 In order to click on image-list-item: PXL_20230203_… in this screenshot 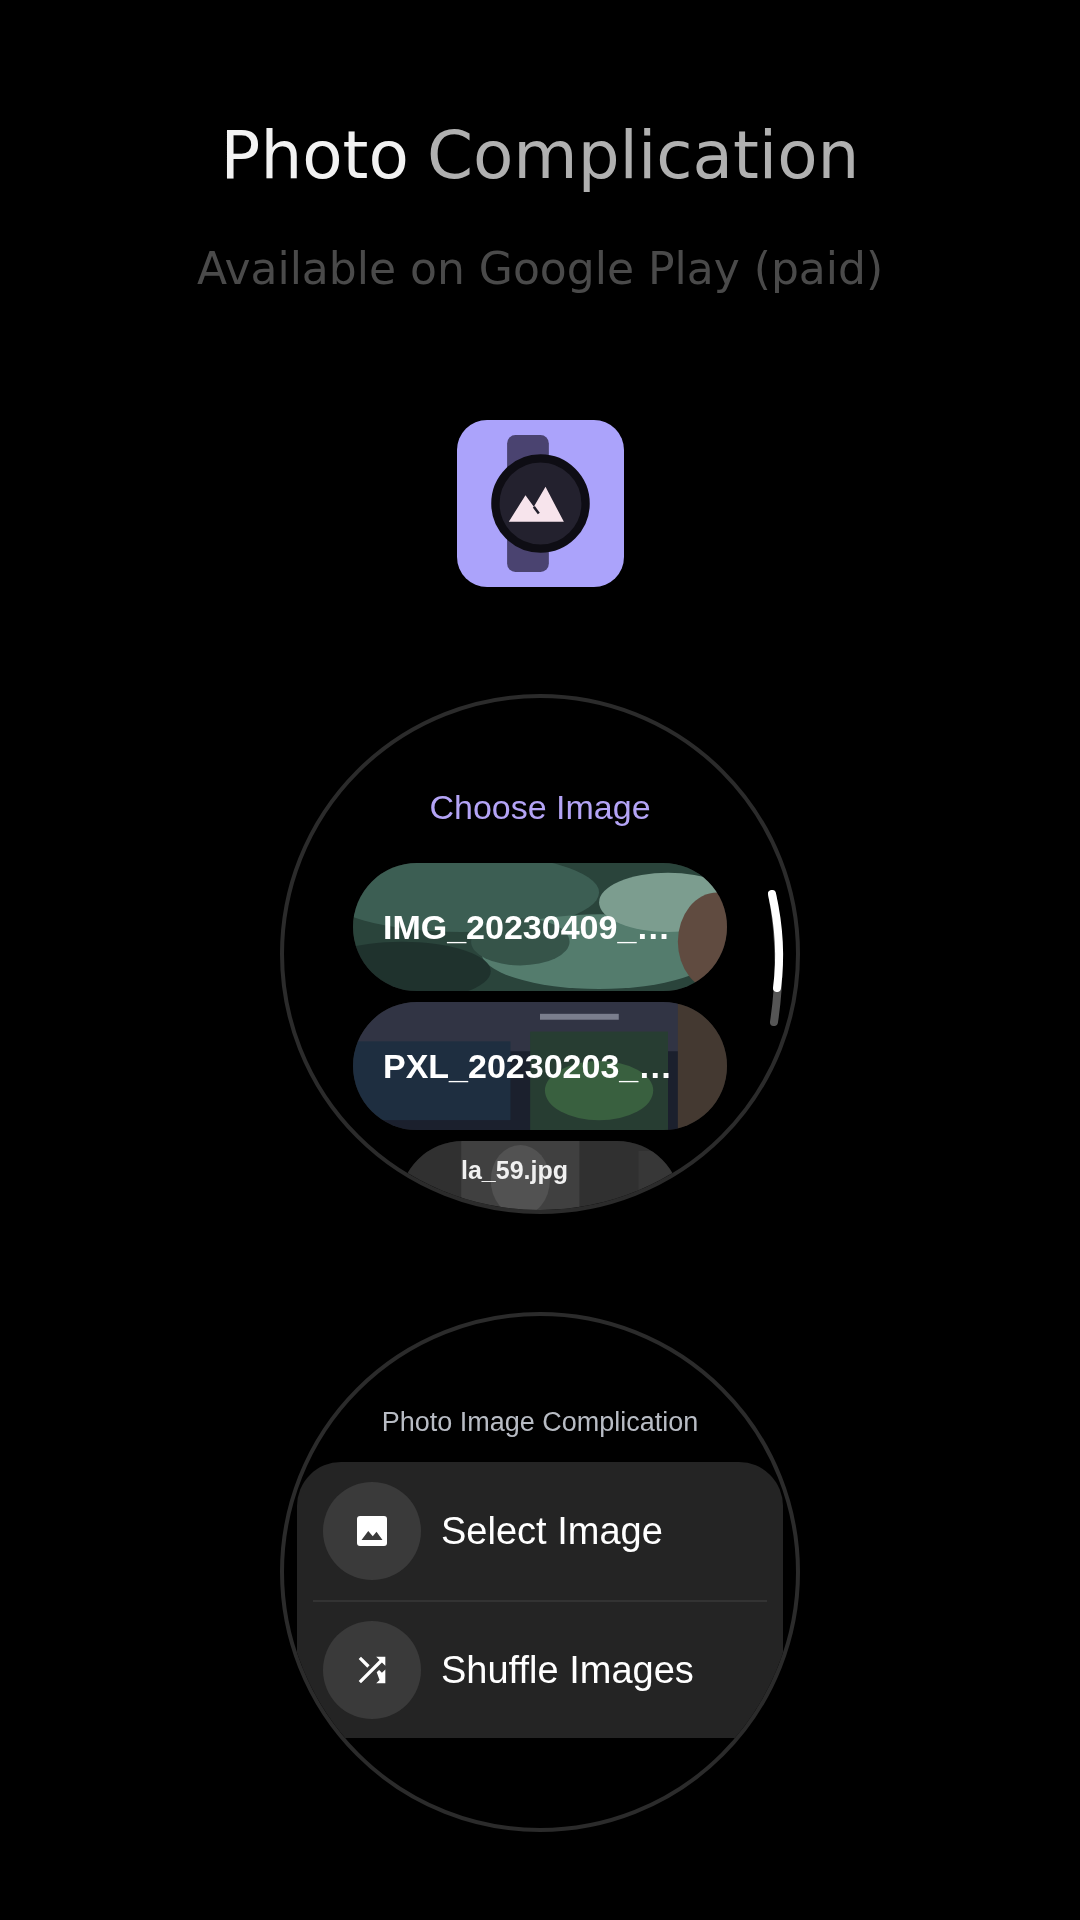, I will do `click(540, 1066)`.